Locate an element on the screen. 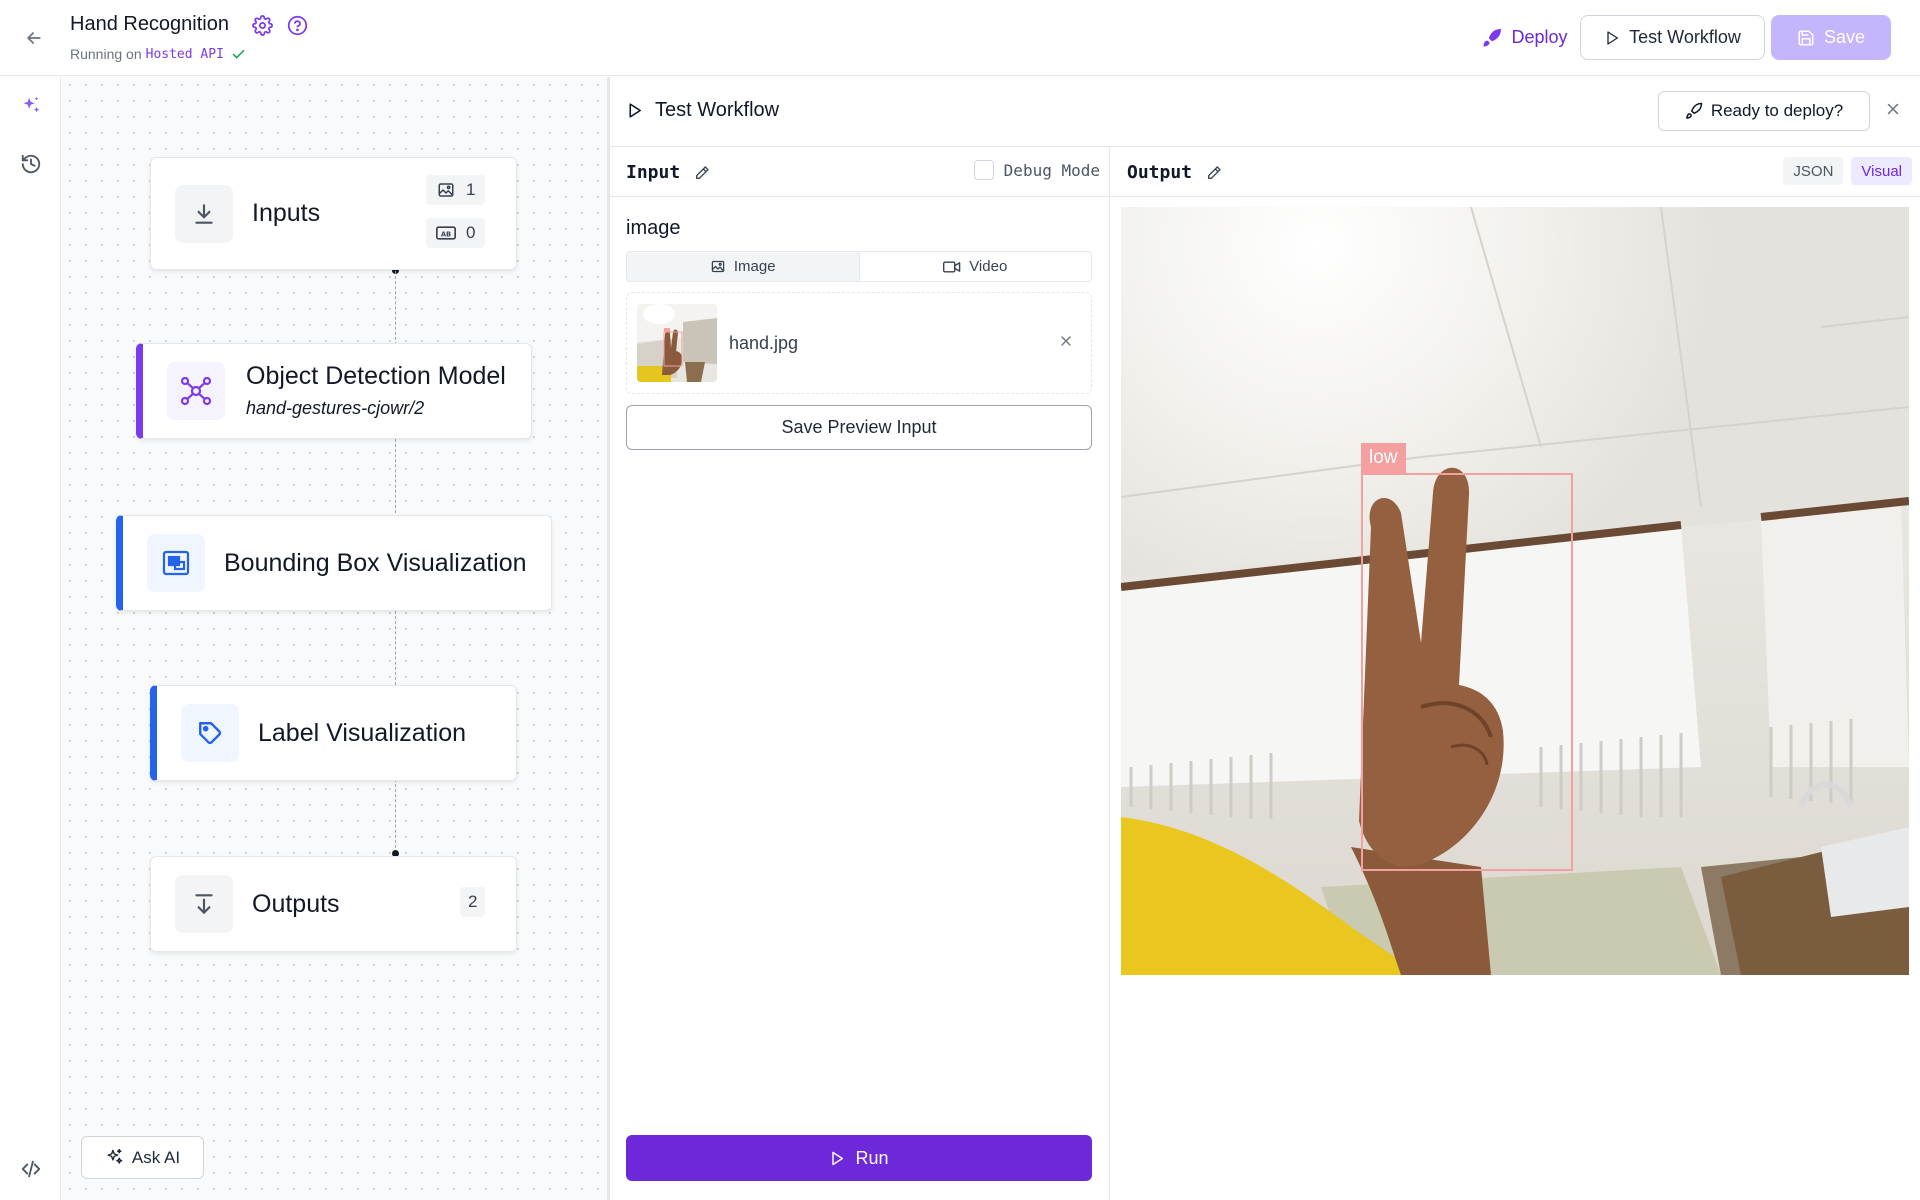  gear-icon is located at coordinates (262, 25).